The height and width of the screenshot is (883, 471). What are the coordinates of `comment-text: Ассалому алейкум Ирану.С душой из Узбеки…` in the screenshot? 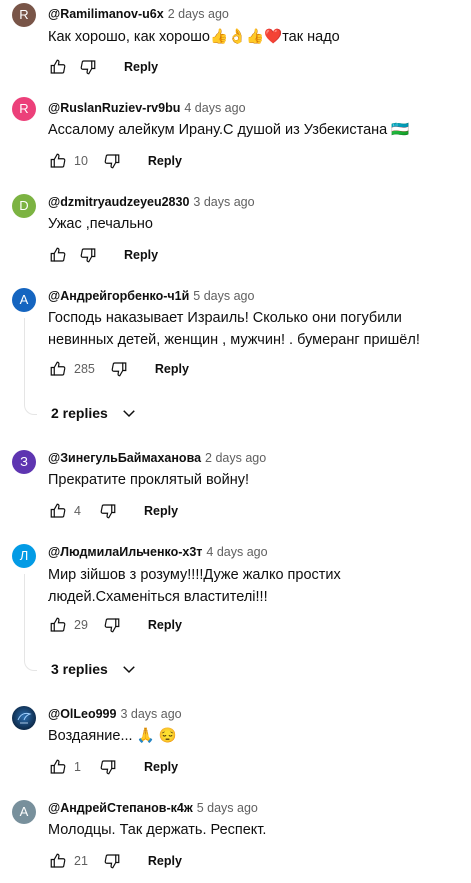 It's located at (229, 130).